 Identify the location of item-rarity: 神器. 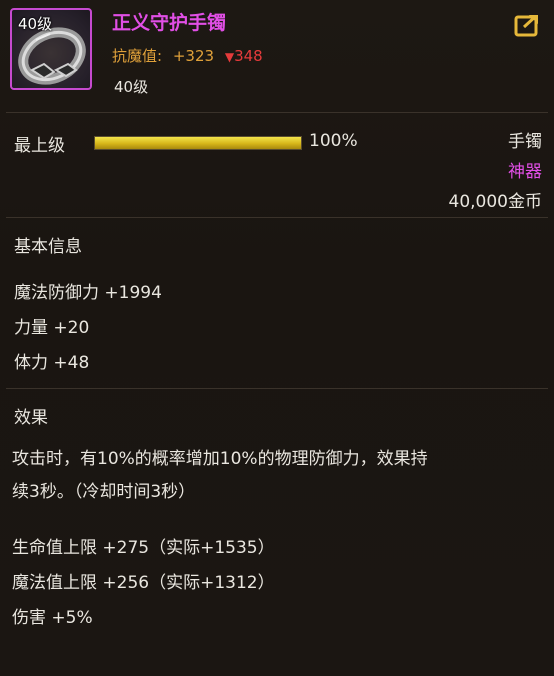
(525, 172).